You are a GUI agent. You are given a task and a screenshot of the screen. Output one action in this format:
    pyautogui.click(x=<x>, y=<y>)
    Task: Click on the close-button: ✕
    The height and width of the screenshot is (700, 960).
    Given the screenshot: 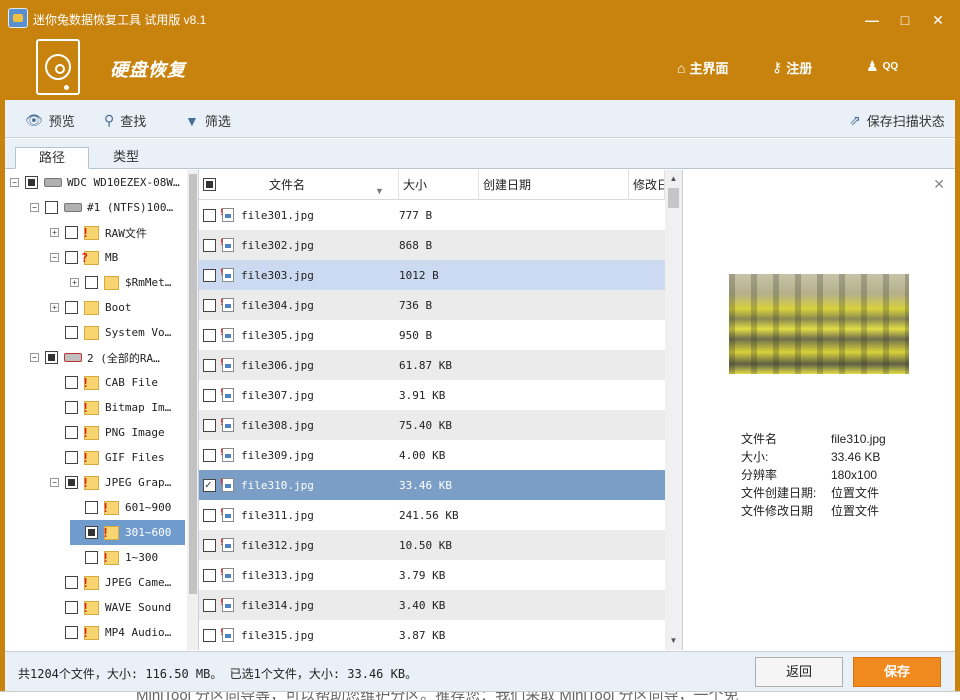 What is the action you would take?
    pyautogui.click(x=938, y=20)
    